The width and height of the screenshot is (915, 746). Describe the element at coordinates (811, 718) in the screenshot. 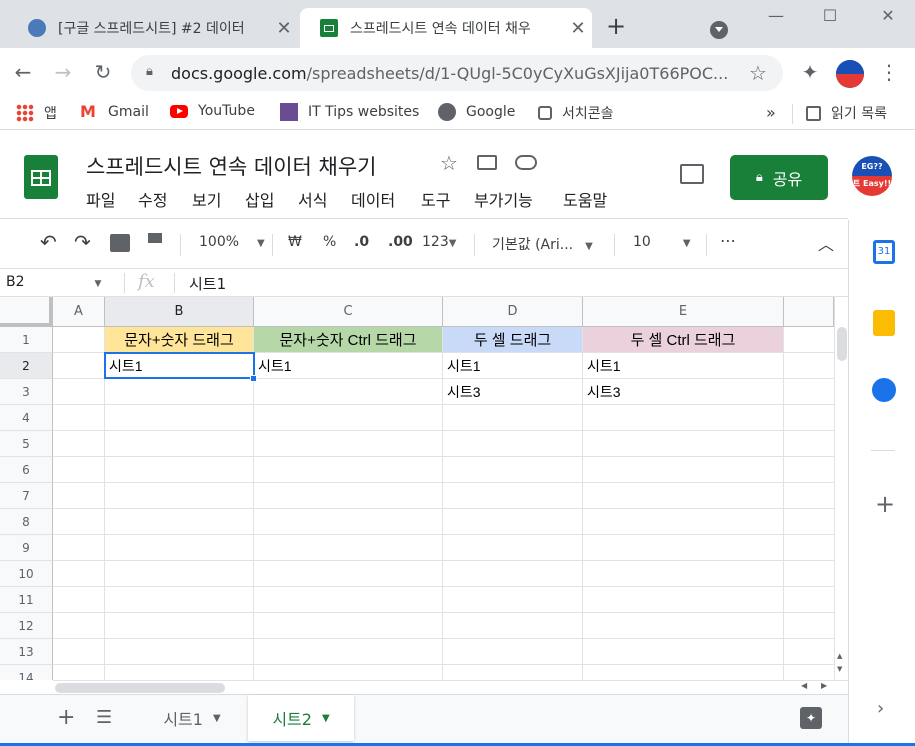

I see `explore-icon: ✦` at that location.